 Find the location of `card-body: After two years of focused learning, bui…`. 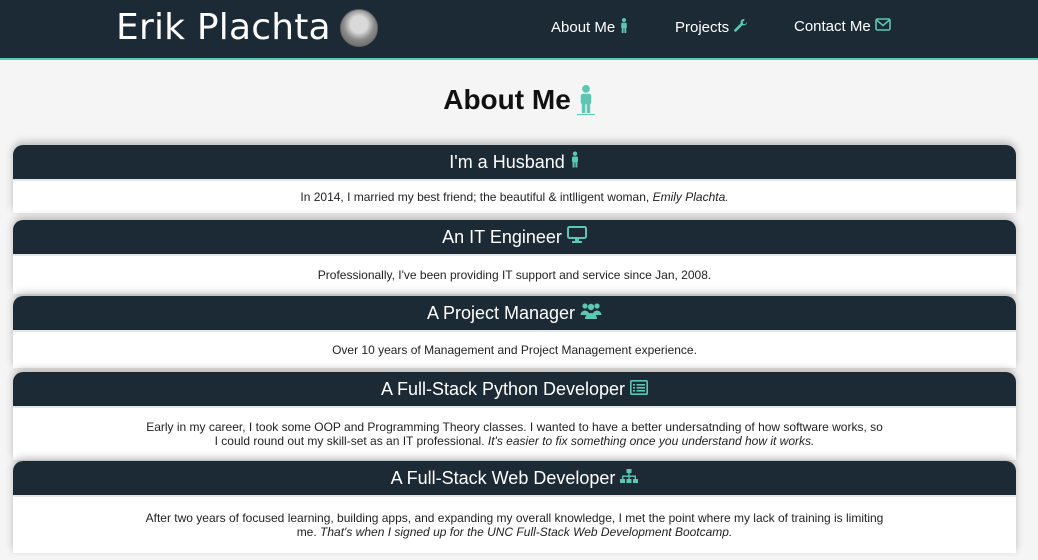

card-body: After two years of focused learning, bui… is located at coordinates (514, 525).